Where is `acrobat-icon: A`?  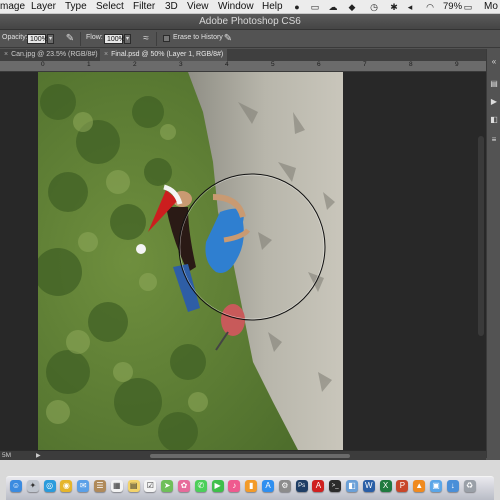 acrobat-icon: A is located at coordinates (318, 486).